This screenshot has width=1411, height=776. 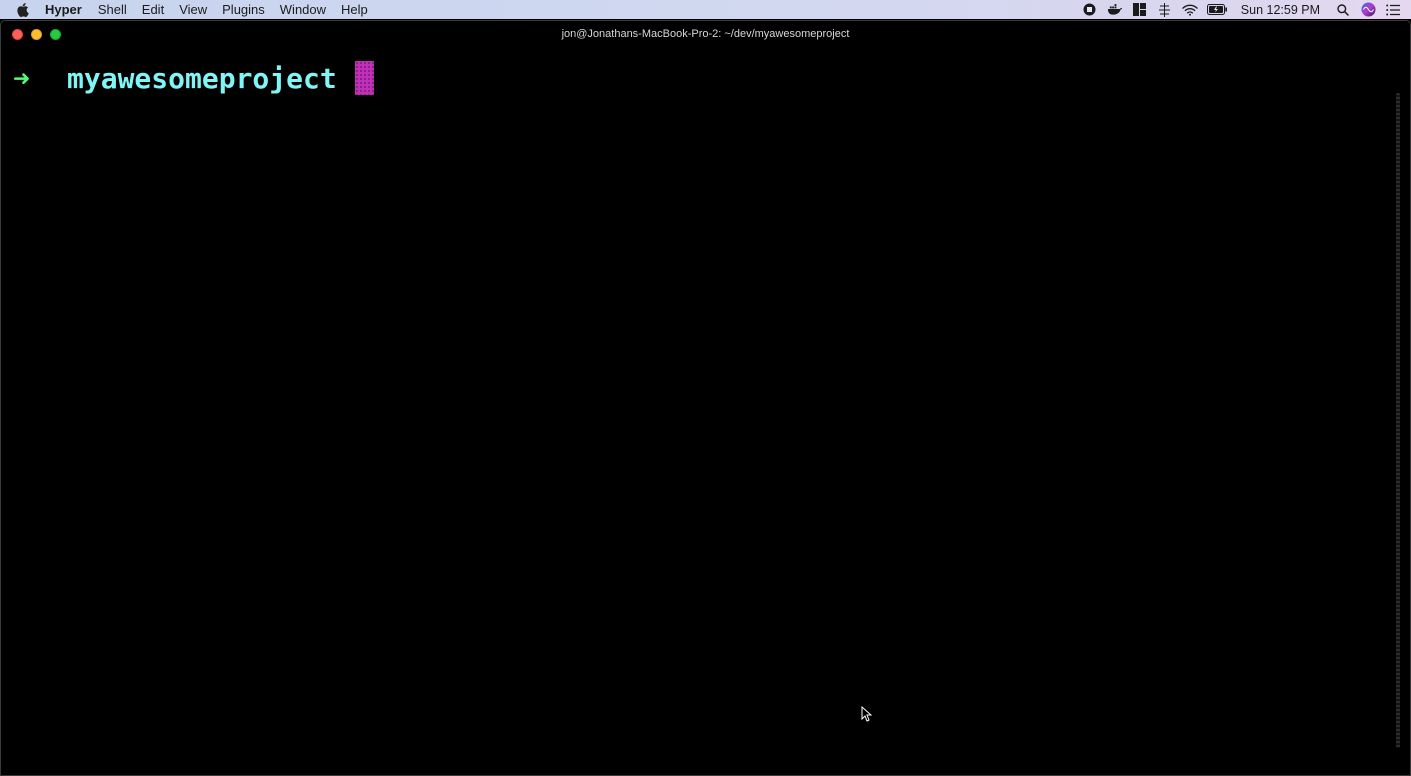 I want to click on network-icon, so click(x=1165, y=10).